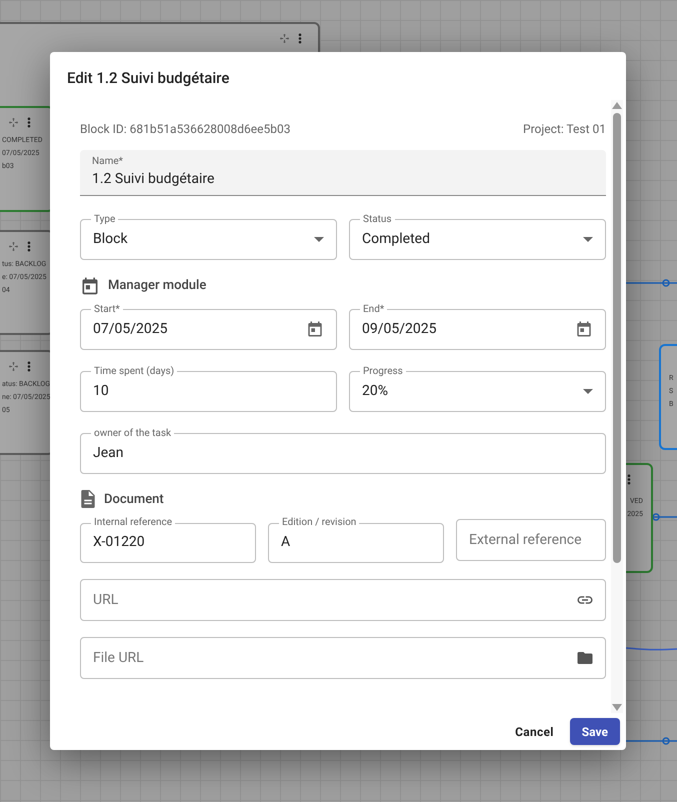 This screenshot has height=802, width=677. I want to click on section-title: Document, so click(134, 499).